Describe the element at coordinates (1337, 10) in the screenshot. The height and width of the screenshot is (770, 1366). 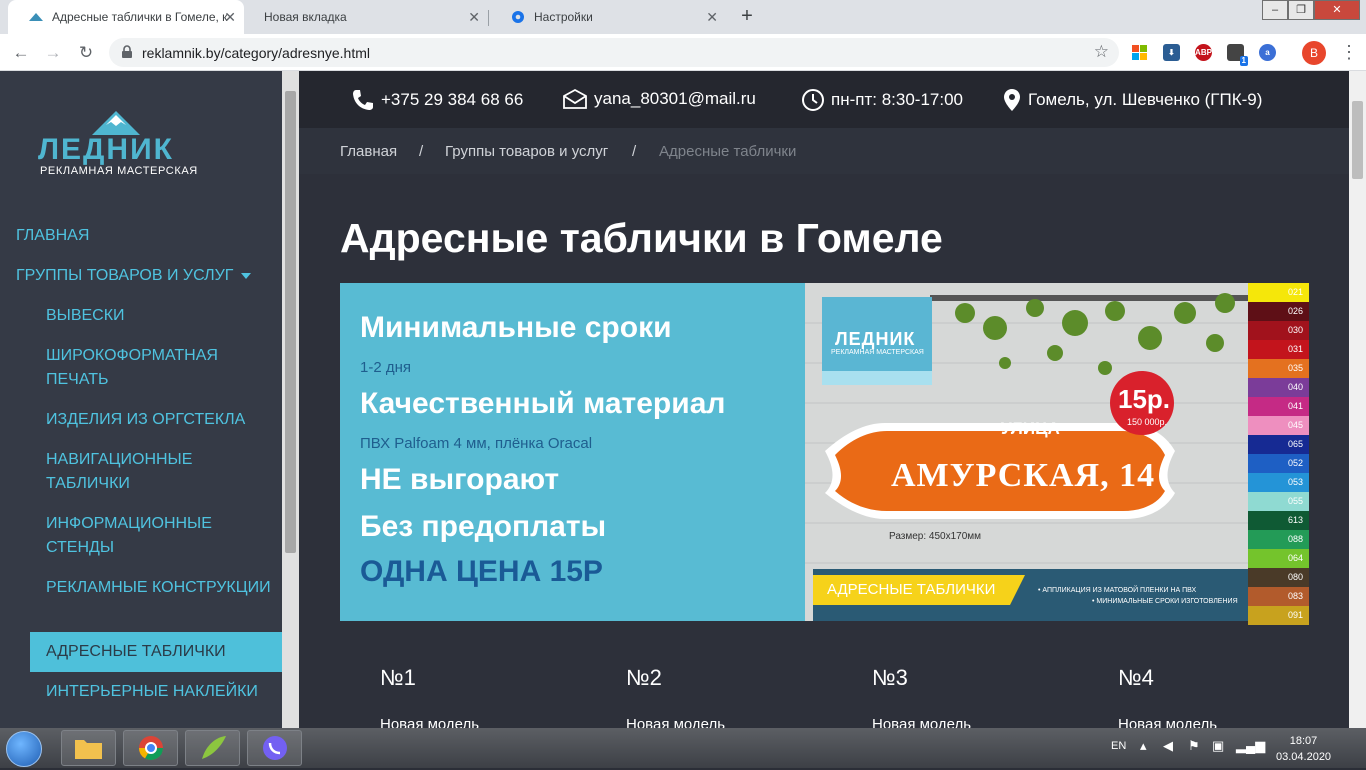
I see `close-window-button: ✕` at that location.